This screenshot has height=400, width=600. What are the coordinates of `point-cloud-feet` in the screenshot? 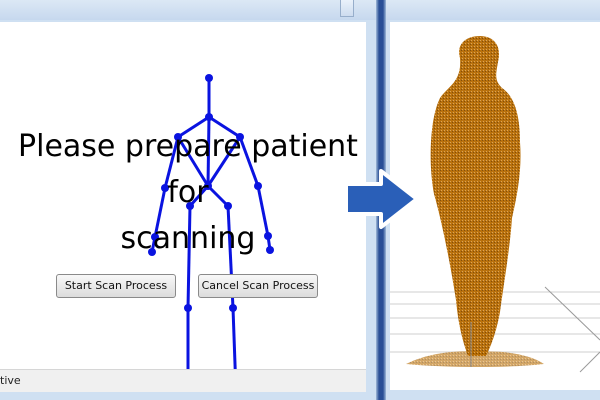 It's located at (475, 359).